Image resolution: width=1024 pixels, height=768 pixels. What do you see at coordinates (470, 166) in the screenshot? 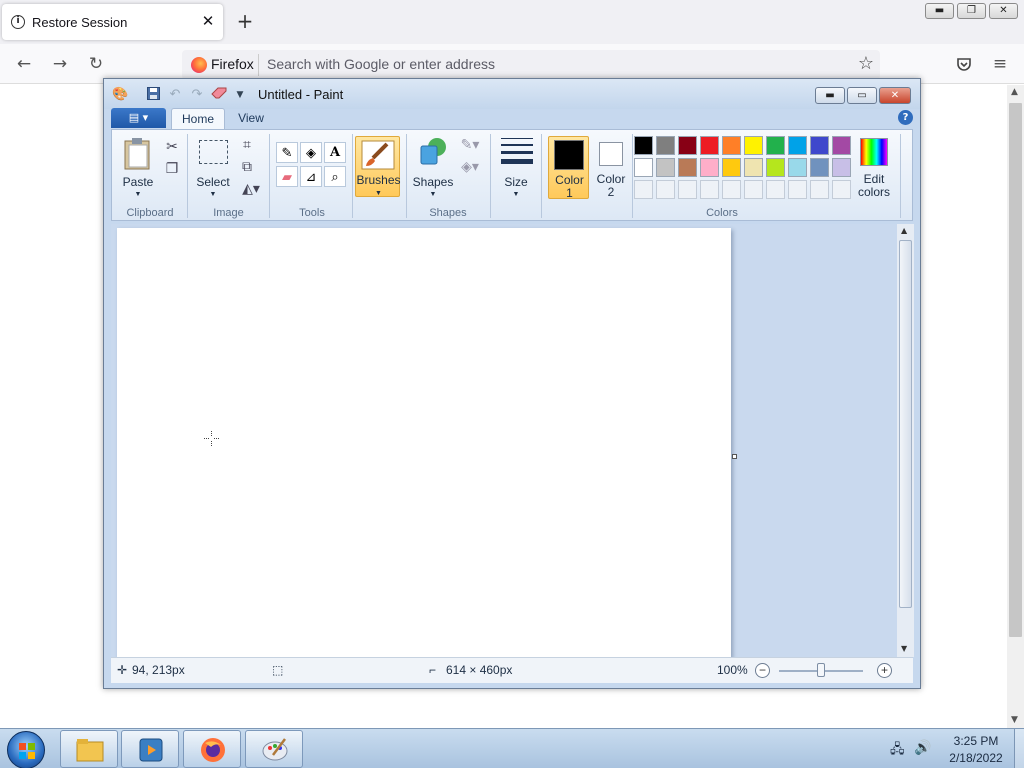
I see `fill-icon: ◈▾` at bounding box center [470, 166].